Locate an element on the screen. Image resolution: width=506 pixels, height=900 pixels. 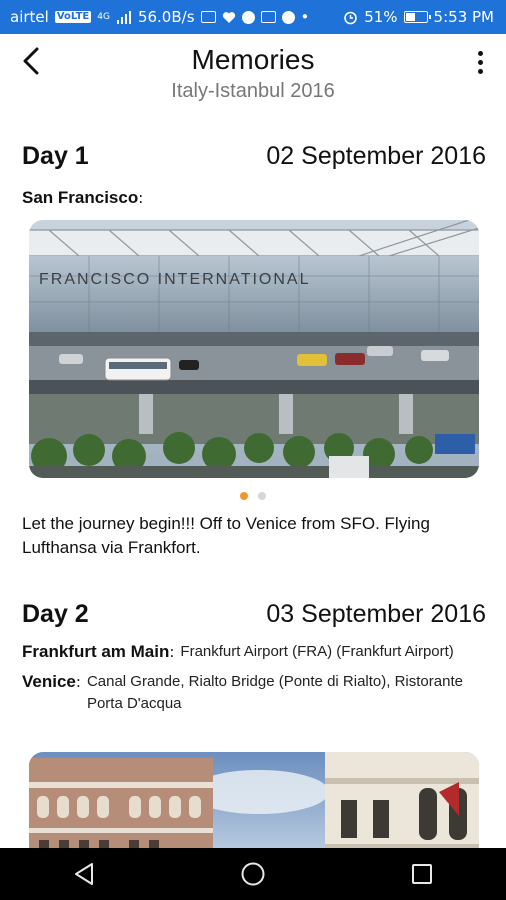
day-label: Day 2 is located at coordinates (55, 614).